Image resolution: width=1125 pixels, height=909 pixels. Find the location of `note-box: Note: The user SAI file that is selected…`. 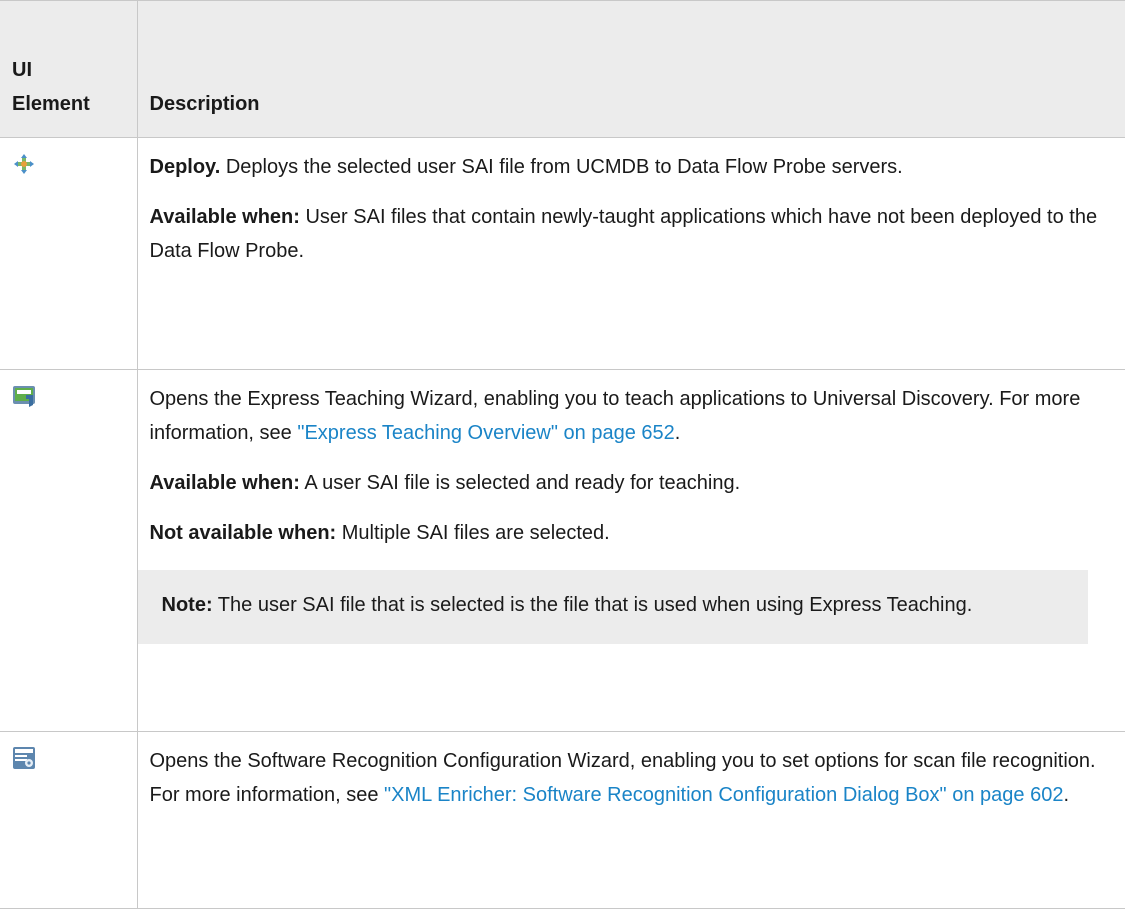

note-box: Note: The user SAI file that is selected… is located at coordinates (613, 607).